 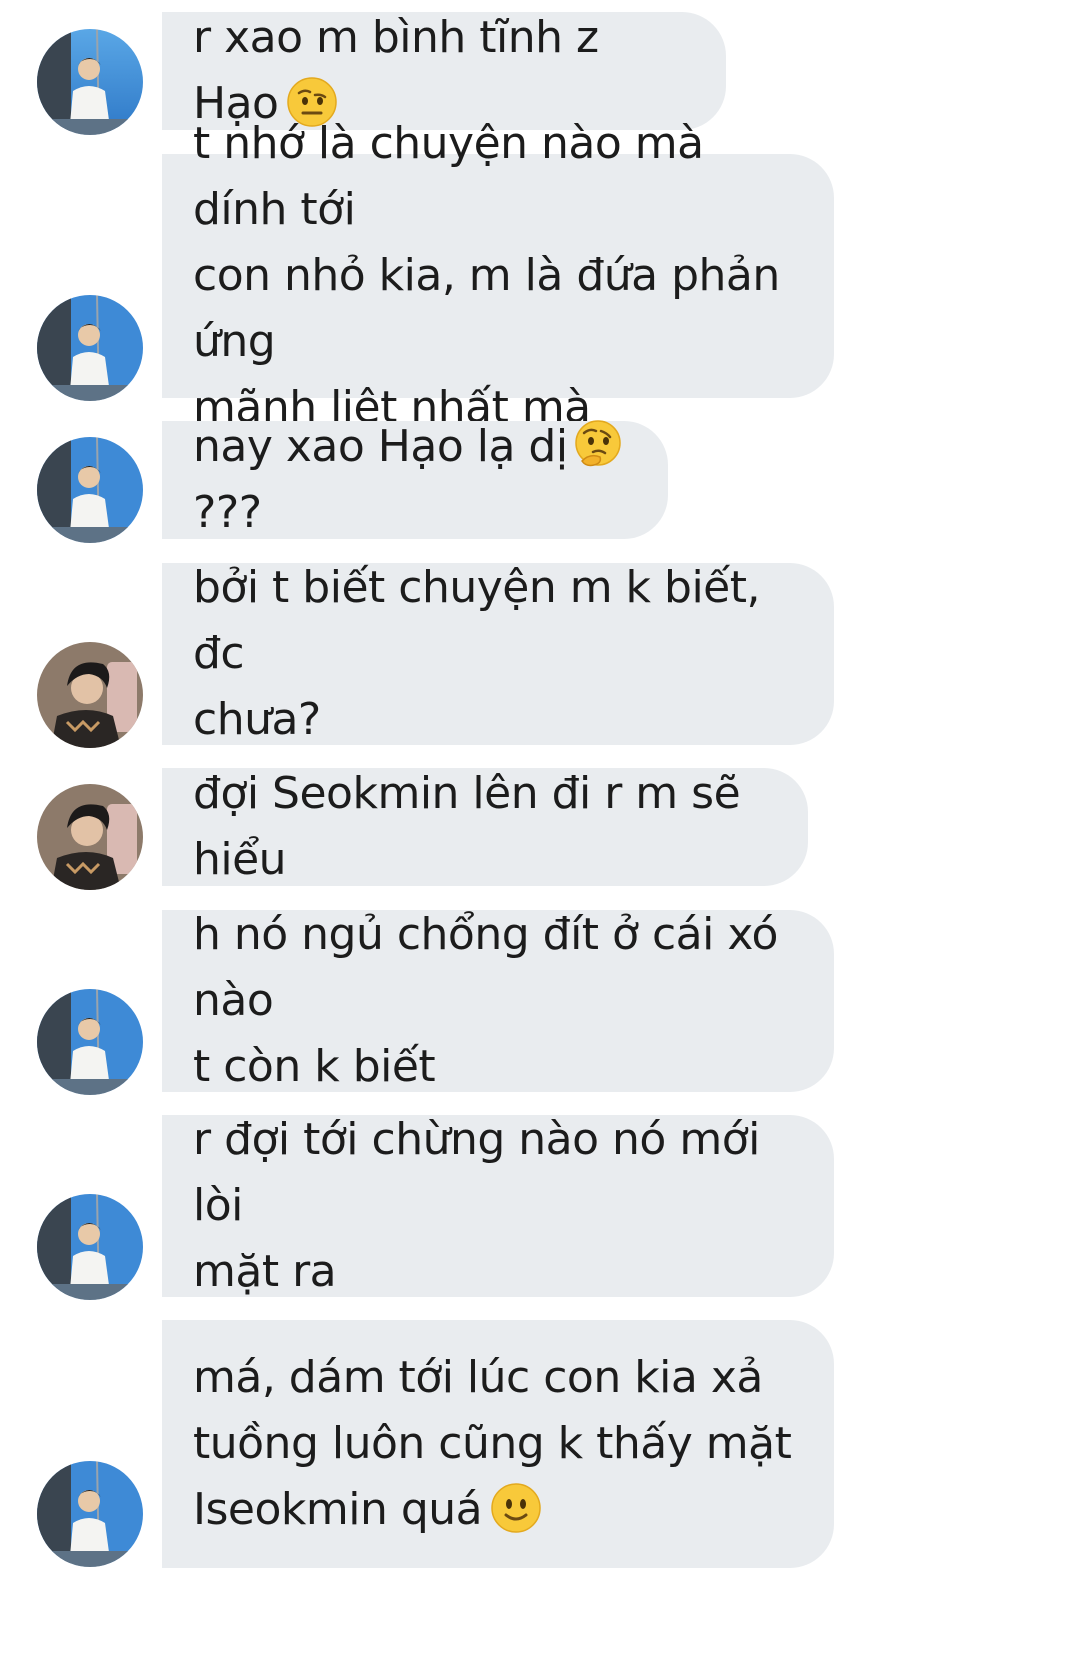 What do you see at coordinates (477, 653) in the screenshot?
I see `message-text: bởi t biết chuyện m k biết, đc chưa?` at bounding box center [477, 653].